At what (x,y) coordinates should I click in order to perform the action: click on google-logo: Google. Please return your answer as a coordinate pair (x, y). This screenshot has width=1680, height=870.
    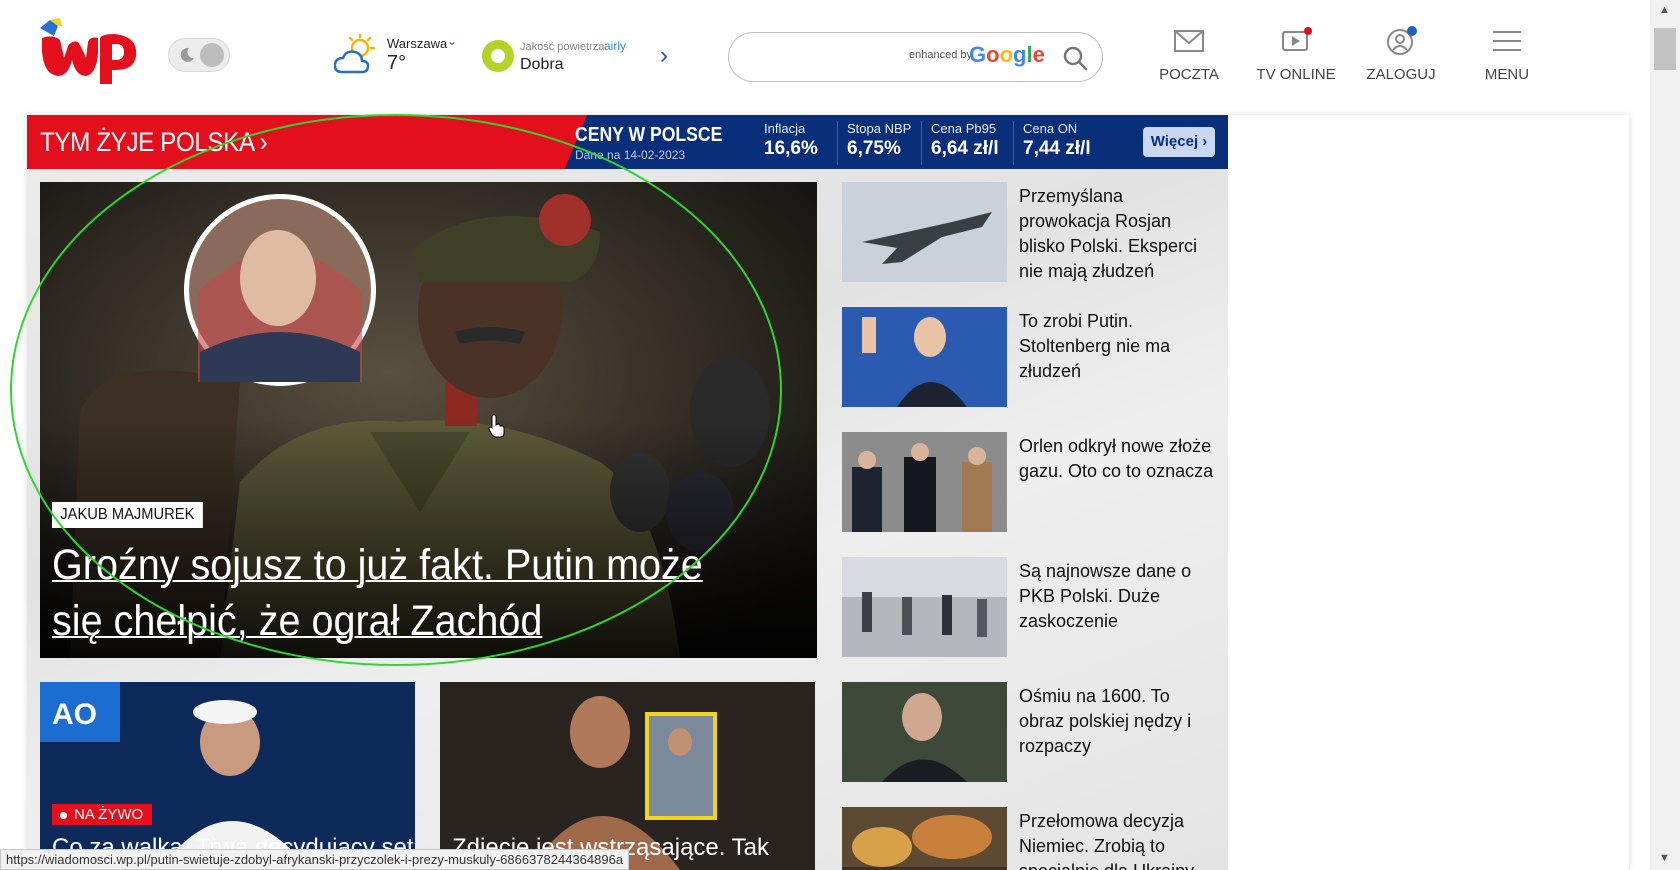
    Looking at the image, I should click on (1007, 54).